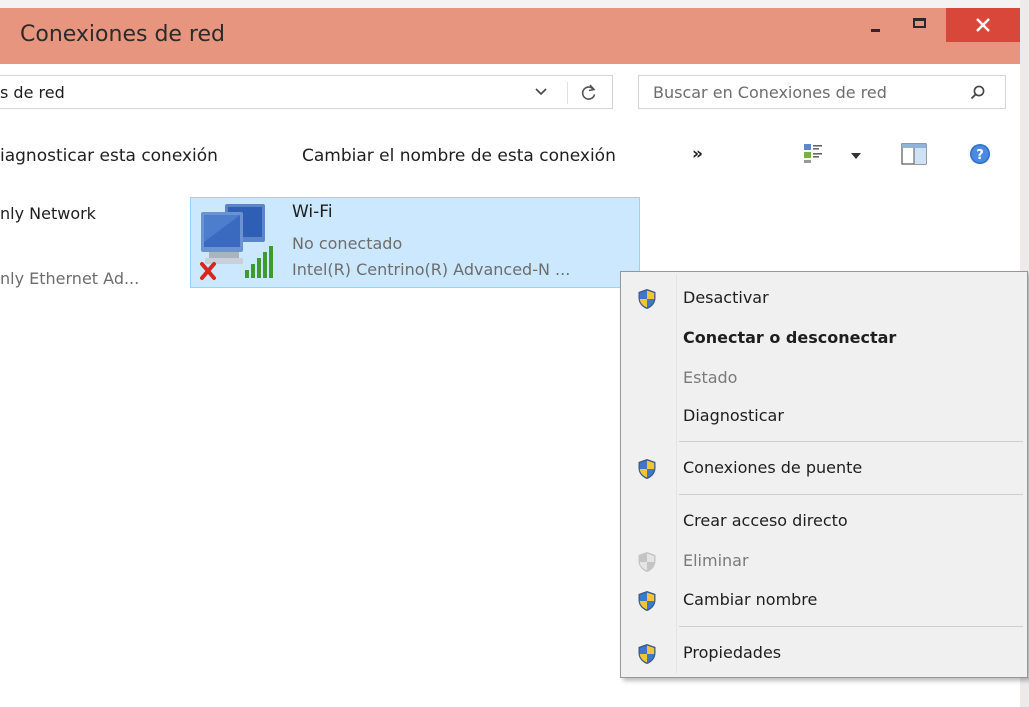  What do you see at coordinates (790, 337) in the screenshot?
I see `menu-item-label: Conectar o desconectar` at bounding box center [790, 337].